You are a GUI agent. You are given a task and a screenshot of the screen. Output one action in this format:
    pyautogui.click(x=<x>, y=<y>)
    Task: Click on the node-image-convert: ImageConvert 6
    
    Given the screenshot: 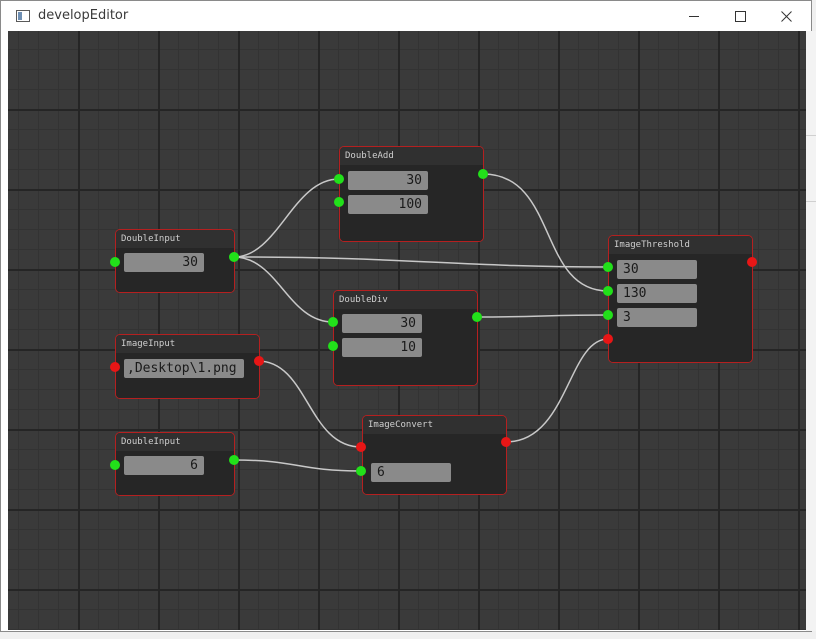 What is the action you would take?
    pyautogui.click(x=434, y=455)
    